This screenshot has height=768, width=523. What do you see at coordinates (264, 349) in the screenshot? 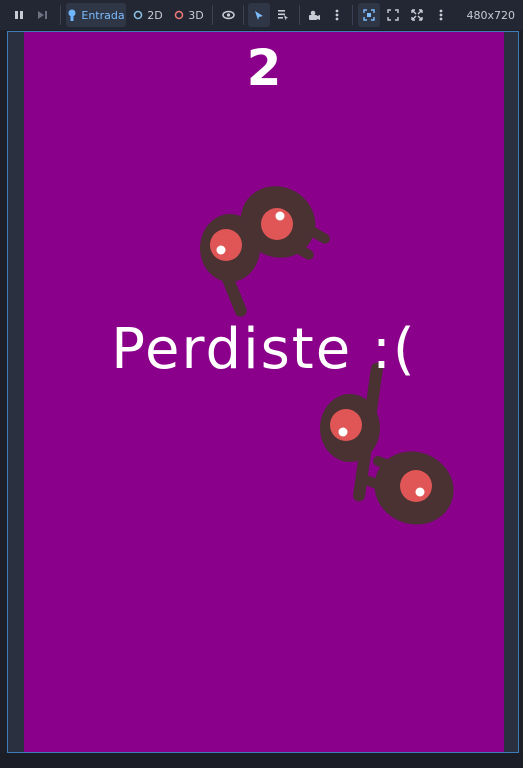
I see `game-over-message: Perdiste :(` at bounding box center [264, 349].